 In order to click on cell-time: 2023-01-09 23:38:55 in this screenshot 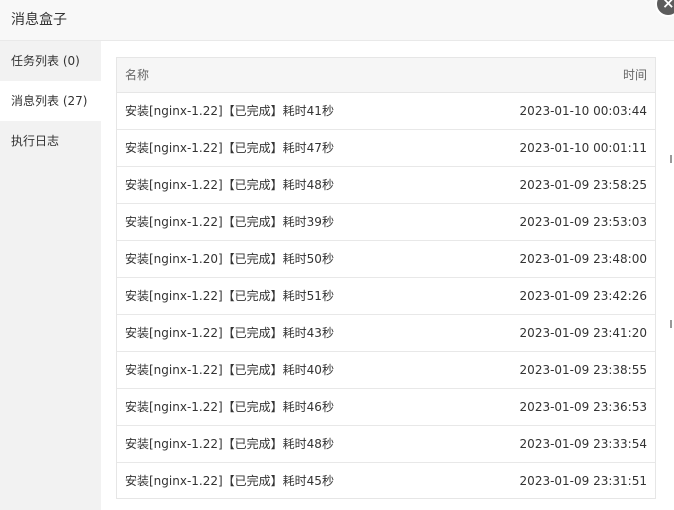, I will do `click(583, 370)`.